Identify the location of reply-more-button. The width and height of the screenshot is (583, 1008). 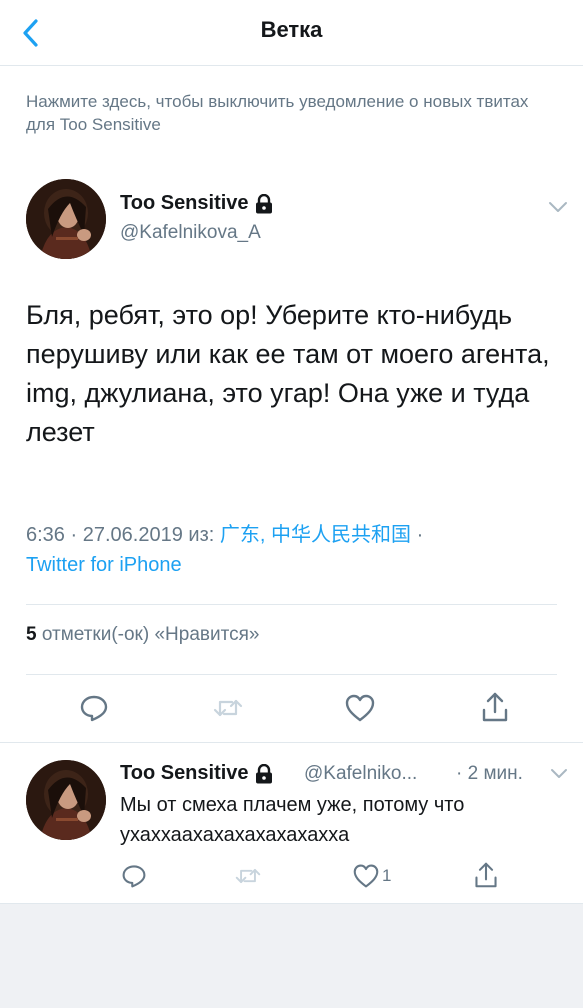
(559, 776).